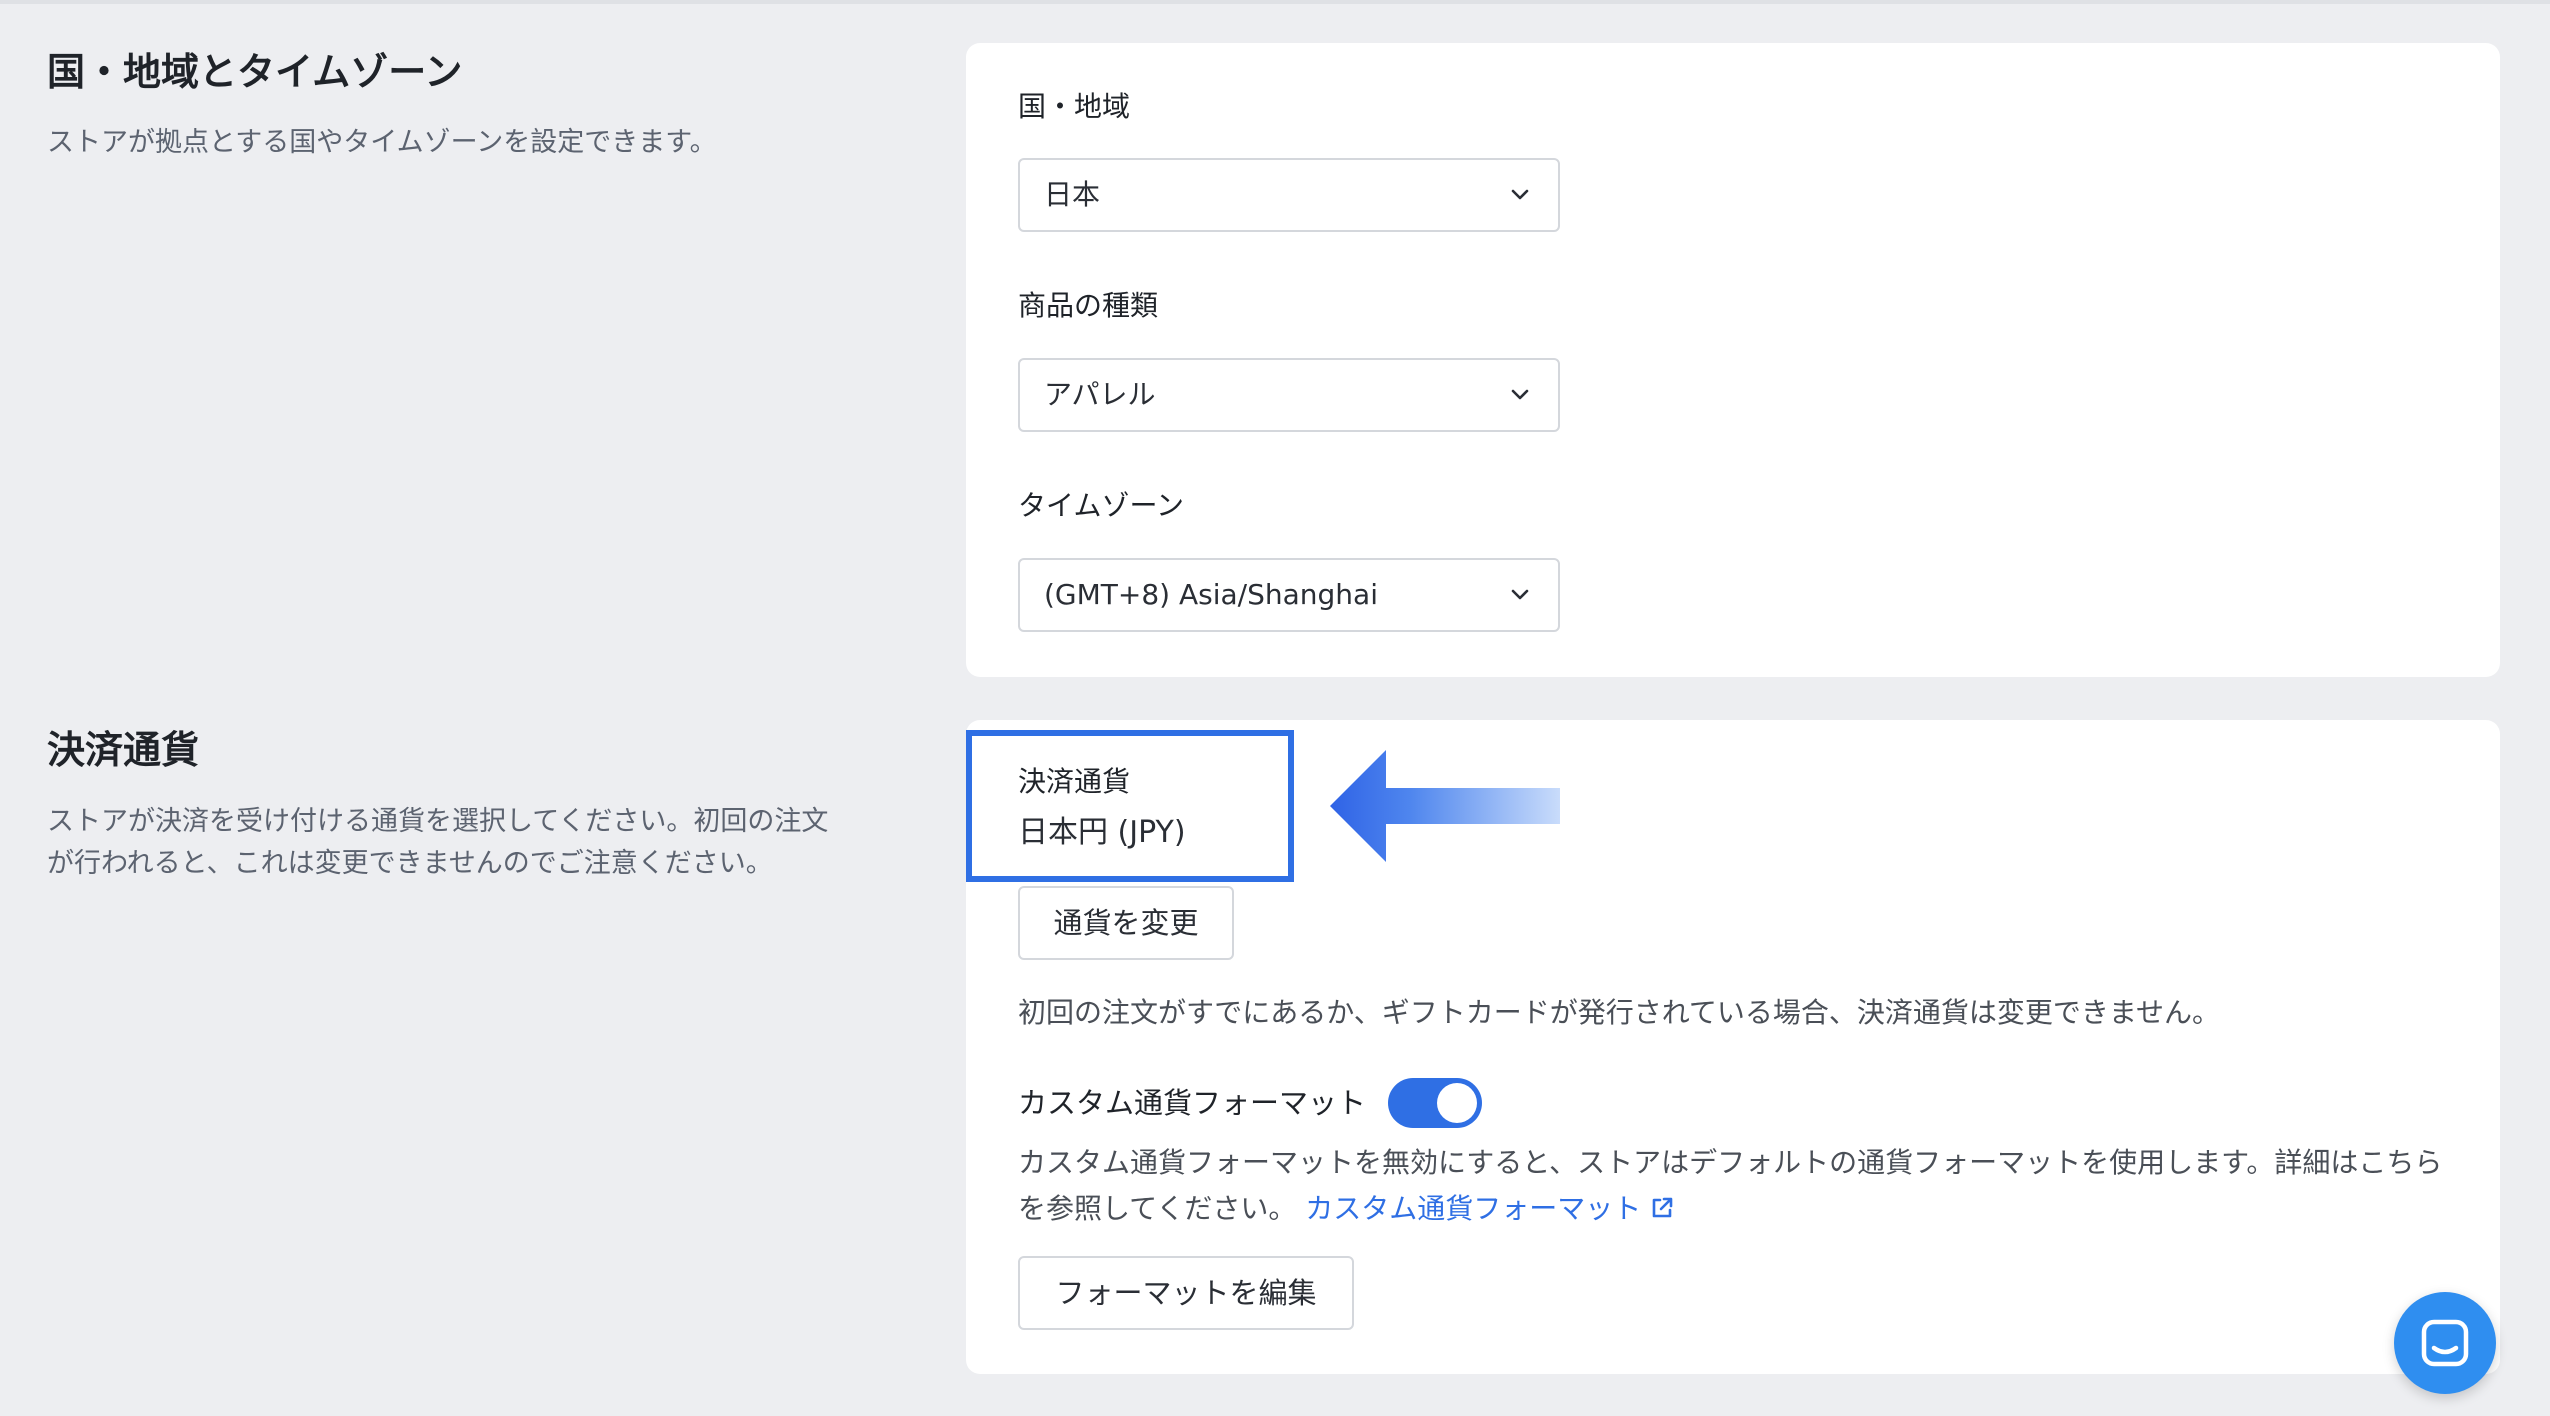  Describe the element at coordinates (1101, 505) in the screenshot. I see `timezone-label: タイムゾーン` at that location.